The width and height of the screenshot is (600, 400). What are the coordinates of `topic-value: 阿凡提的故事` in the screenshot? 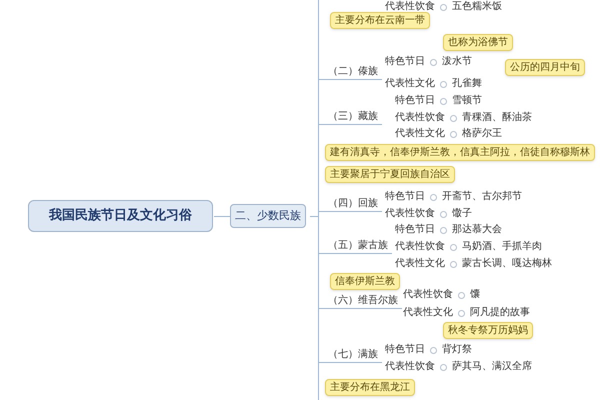 It's located at (500, 313).